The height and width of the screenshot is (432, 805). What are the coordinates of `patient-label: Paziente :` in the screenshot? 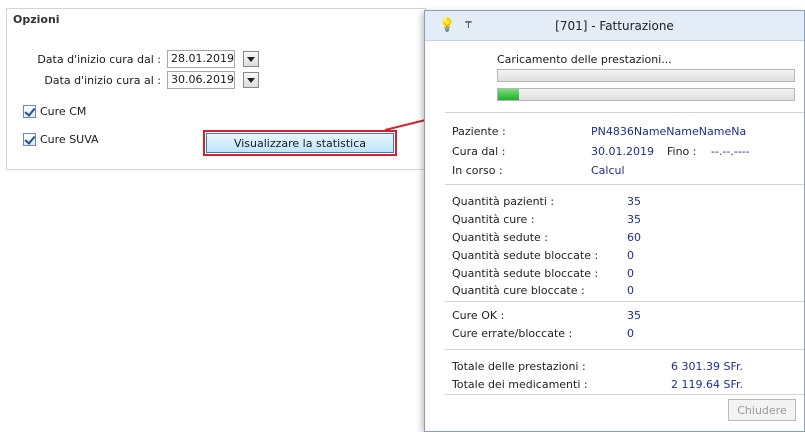 It's located at (479, 131).